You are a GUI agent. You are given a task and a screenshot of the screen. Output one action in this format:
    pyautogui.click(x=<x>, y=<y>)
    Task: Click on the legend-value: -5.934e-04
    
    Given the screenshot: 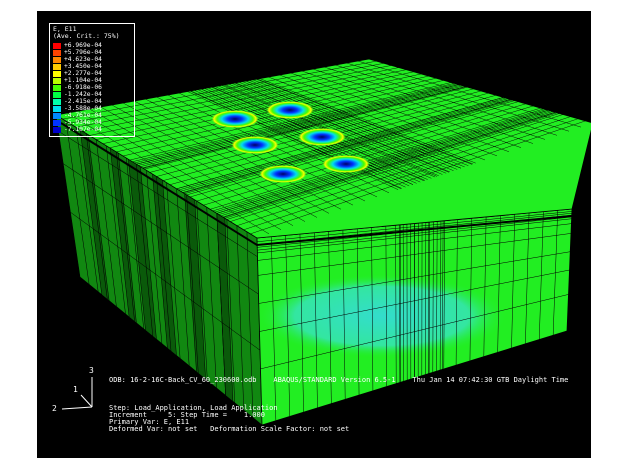 What is the action you would take?
    pyautogui.click(x=83, y=122)
    